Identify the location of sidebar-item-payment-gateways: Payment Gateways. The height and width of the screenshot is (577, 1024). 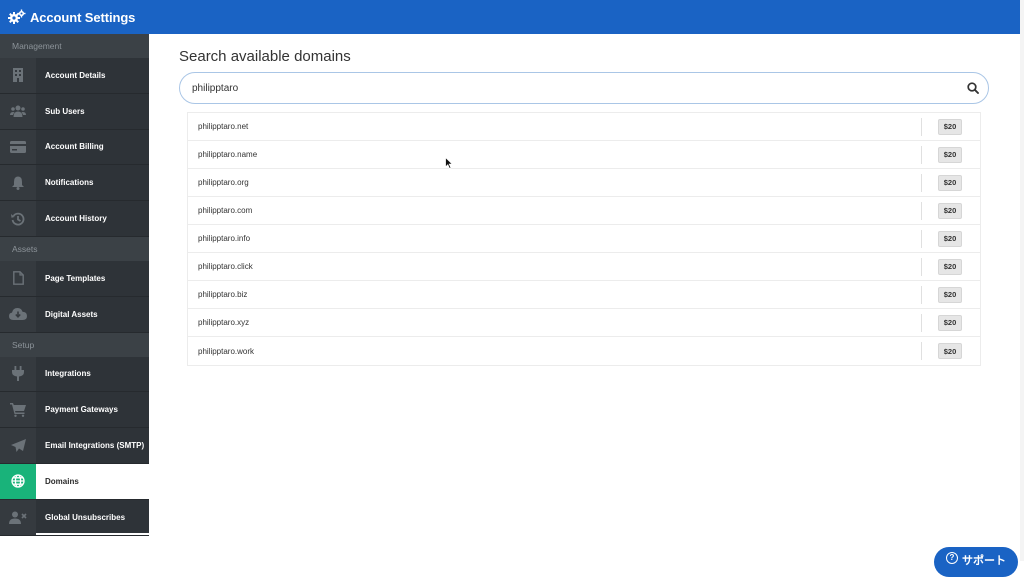
(74, 410).